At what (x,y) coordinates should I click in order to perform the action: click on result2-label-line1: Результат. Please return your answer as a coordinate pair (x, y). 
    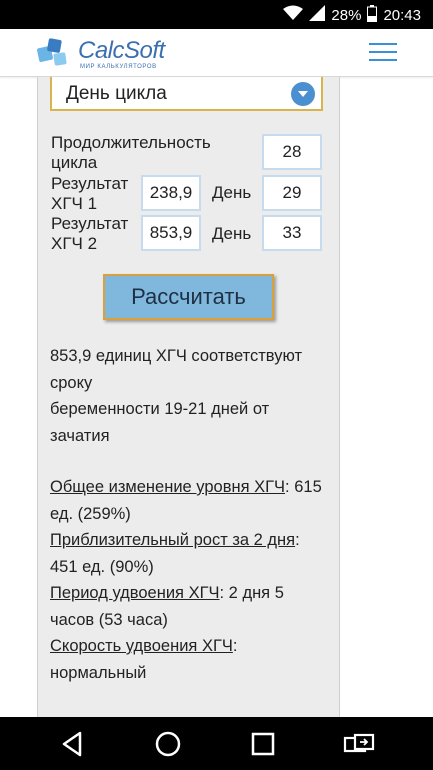
    Looking at the image, I should click on (90, 223).